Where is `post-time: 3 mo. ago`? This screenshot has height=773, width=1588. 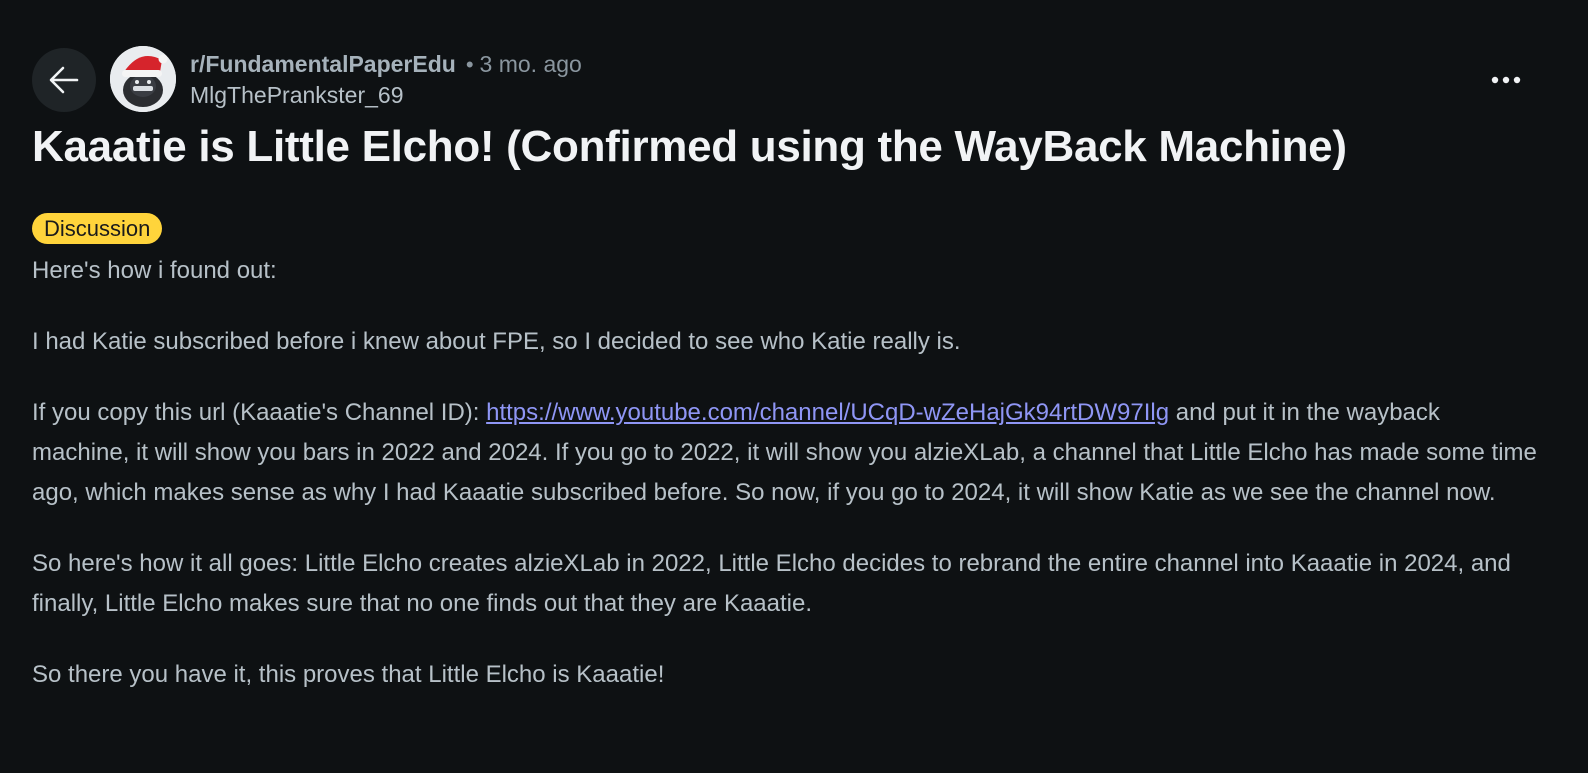
post-time: 3 mo. ago is located at coordinates (530, 64).